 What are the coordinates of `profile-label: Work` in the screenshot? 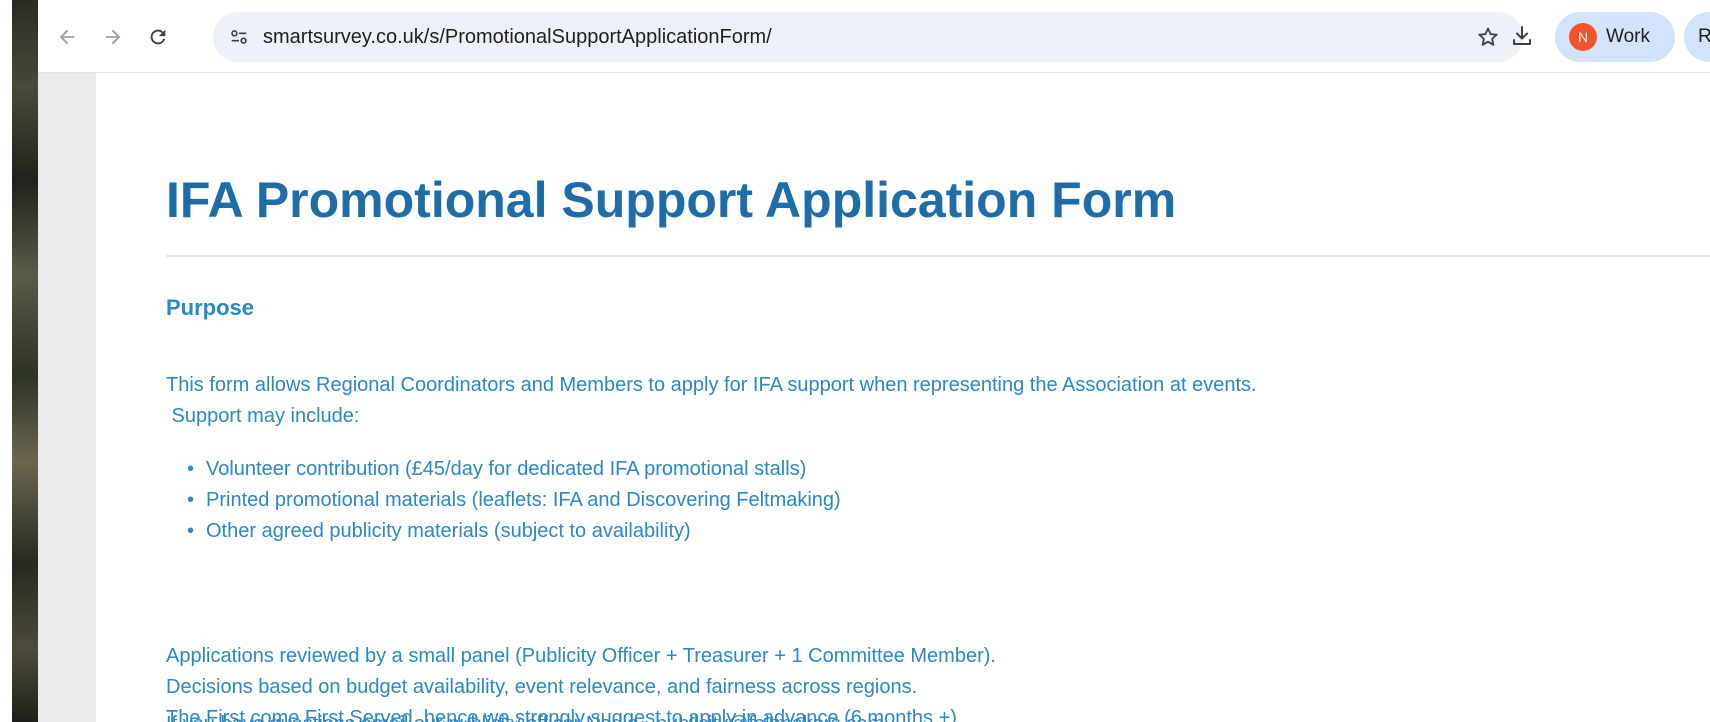 It's located at (1628, 36).